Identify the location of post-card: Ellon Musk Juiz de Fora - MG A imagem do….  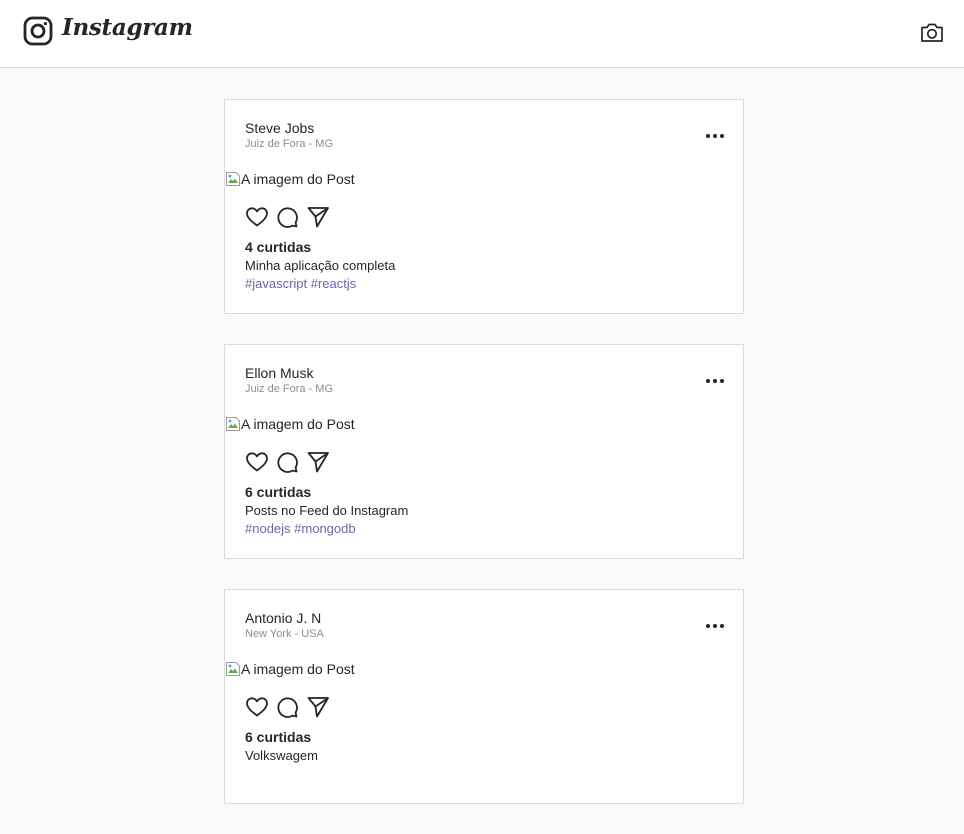
(484, 451).